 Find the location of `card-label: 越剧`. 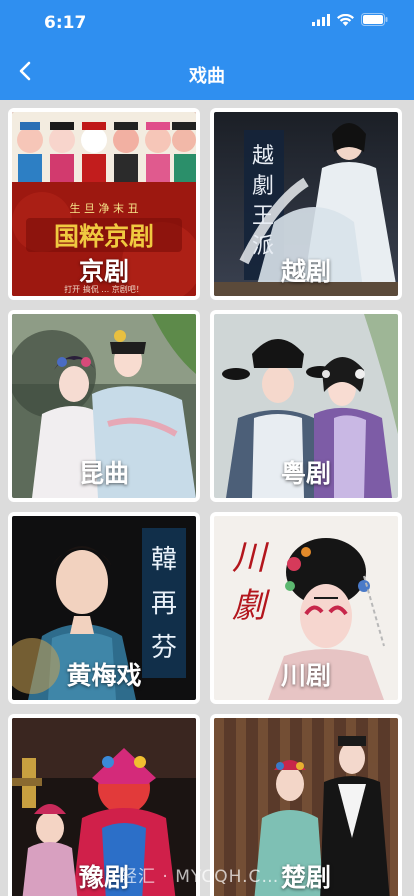

card-label: 越剧 is located at coordinates (305, 271).